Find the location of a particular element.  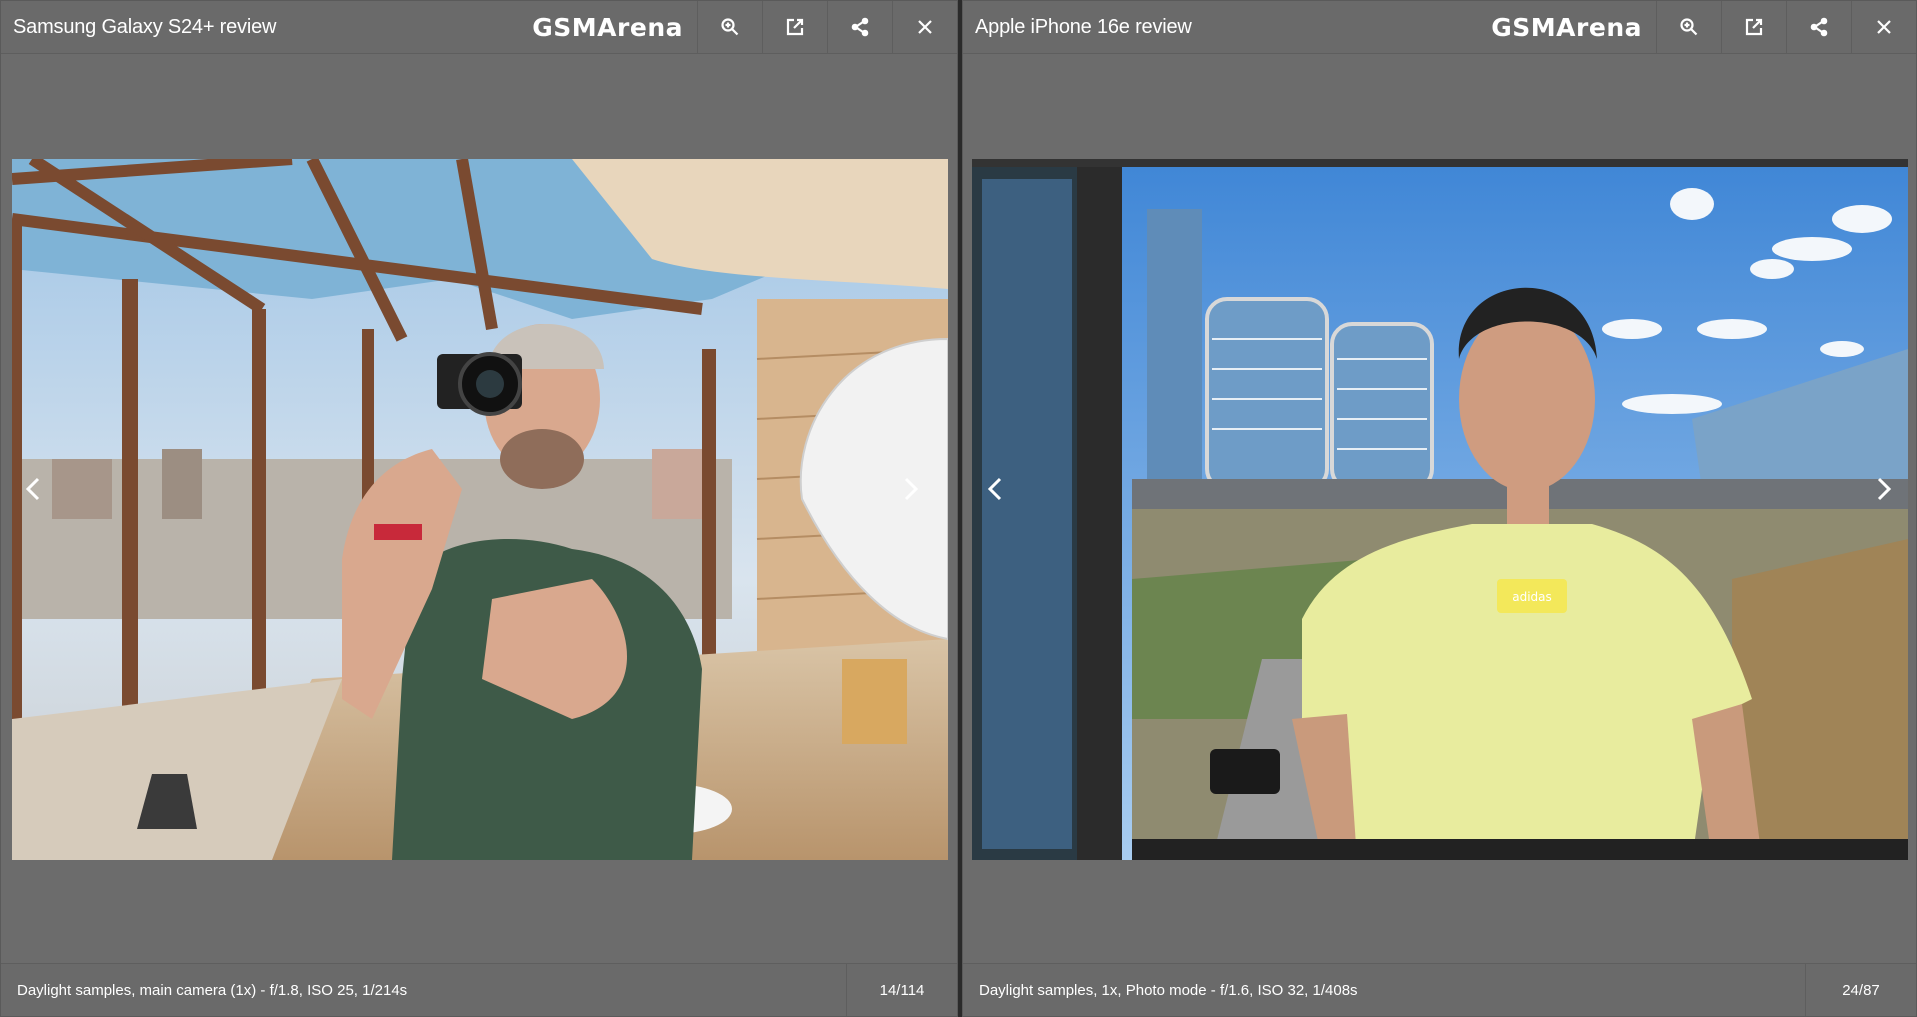

photo-counter: 24/87 is located at coordinates (1860, 990).